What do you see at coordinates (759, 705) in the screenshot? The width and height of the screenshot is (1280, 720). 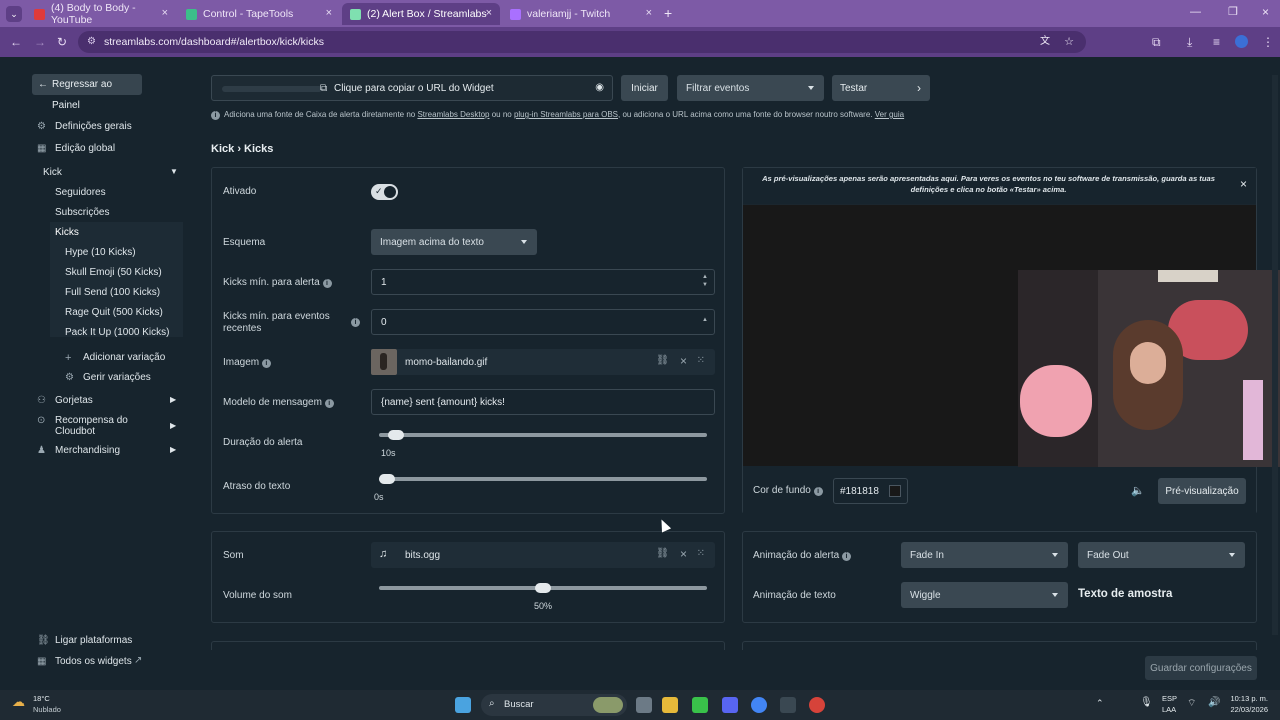 I see `chrome-icon` at bounding box center [759, 705].